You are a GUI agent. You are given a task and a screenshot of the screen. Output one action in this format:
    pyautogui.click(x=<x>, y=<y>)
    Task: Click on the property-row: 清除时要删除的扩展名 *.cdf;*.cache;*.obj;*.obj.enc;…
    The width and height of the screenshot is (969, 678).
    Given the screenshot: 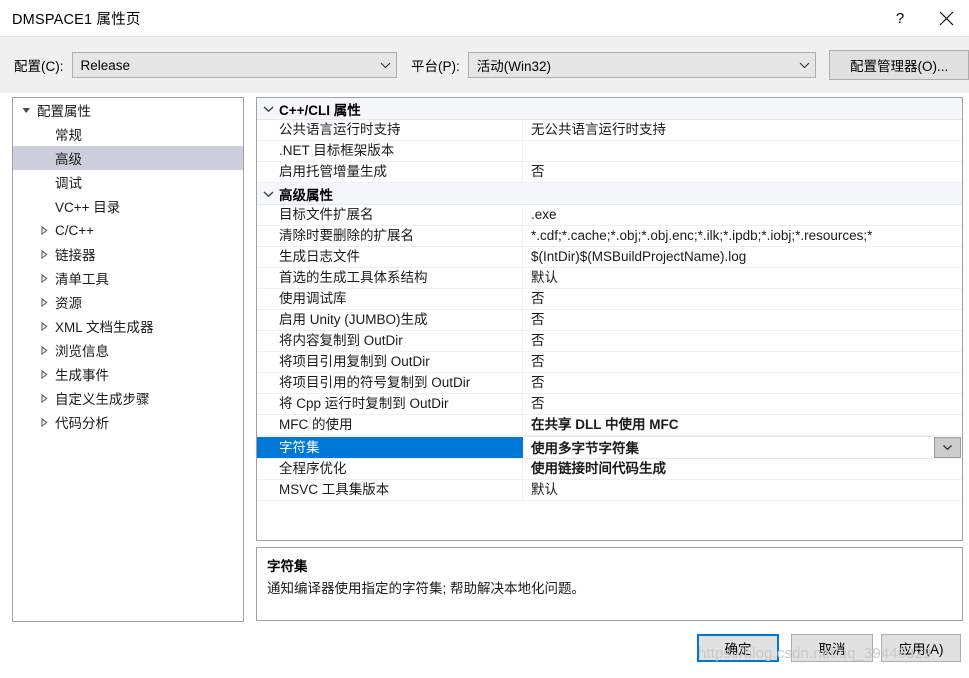 What is the action you would take?
    pyautogui.click(x=609, y=236)
    